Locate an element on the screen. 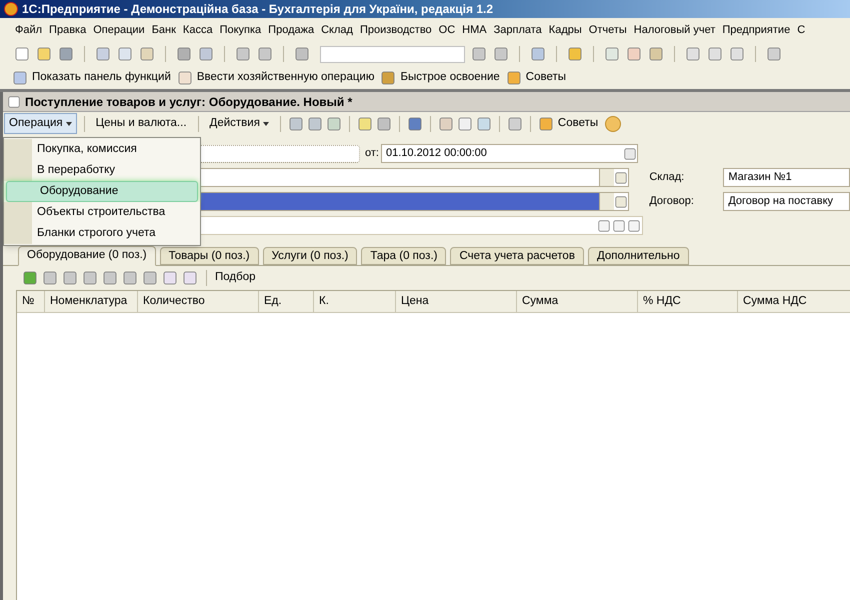 This screenshot has width=850, height=600. app-logo-icon is located at coordinates (11, 9).